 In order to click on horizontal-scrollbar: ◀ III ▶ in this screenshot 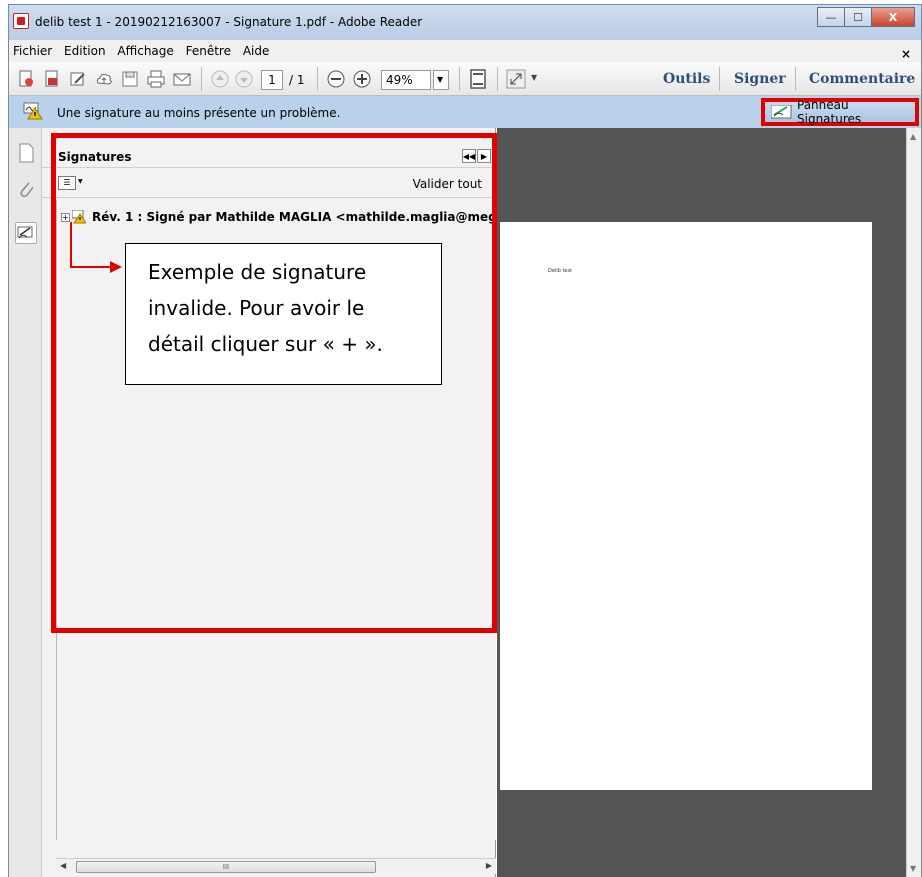, I will do `click(276, 866)`.